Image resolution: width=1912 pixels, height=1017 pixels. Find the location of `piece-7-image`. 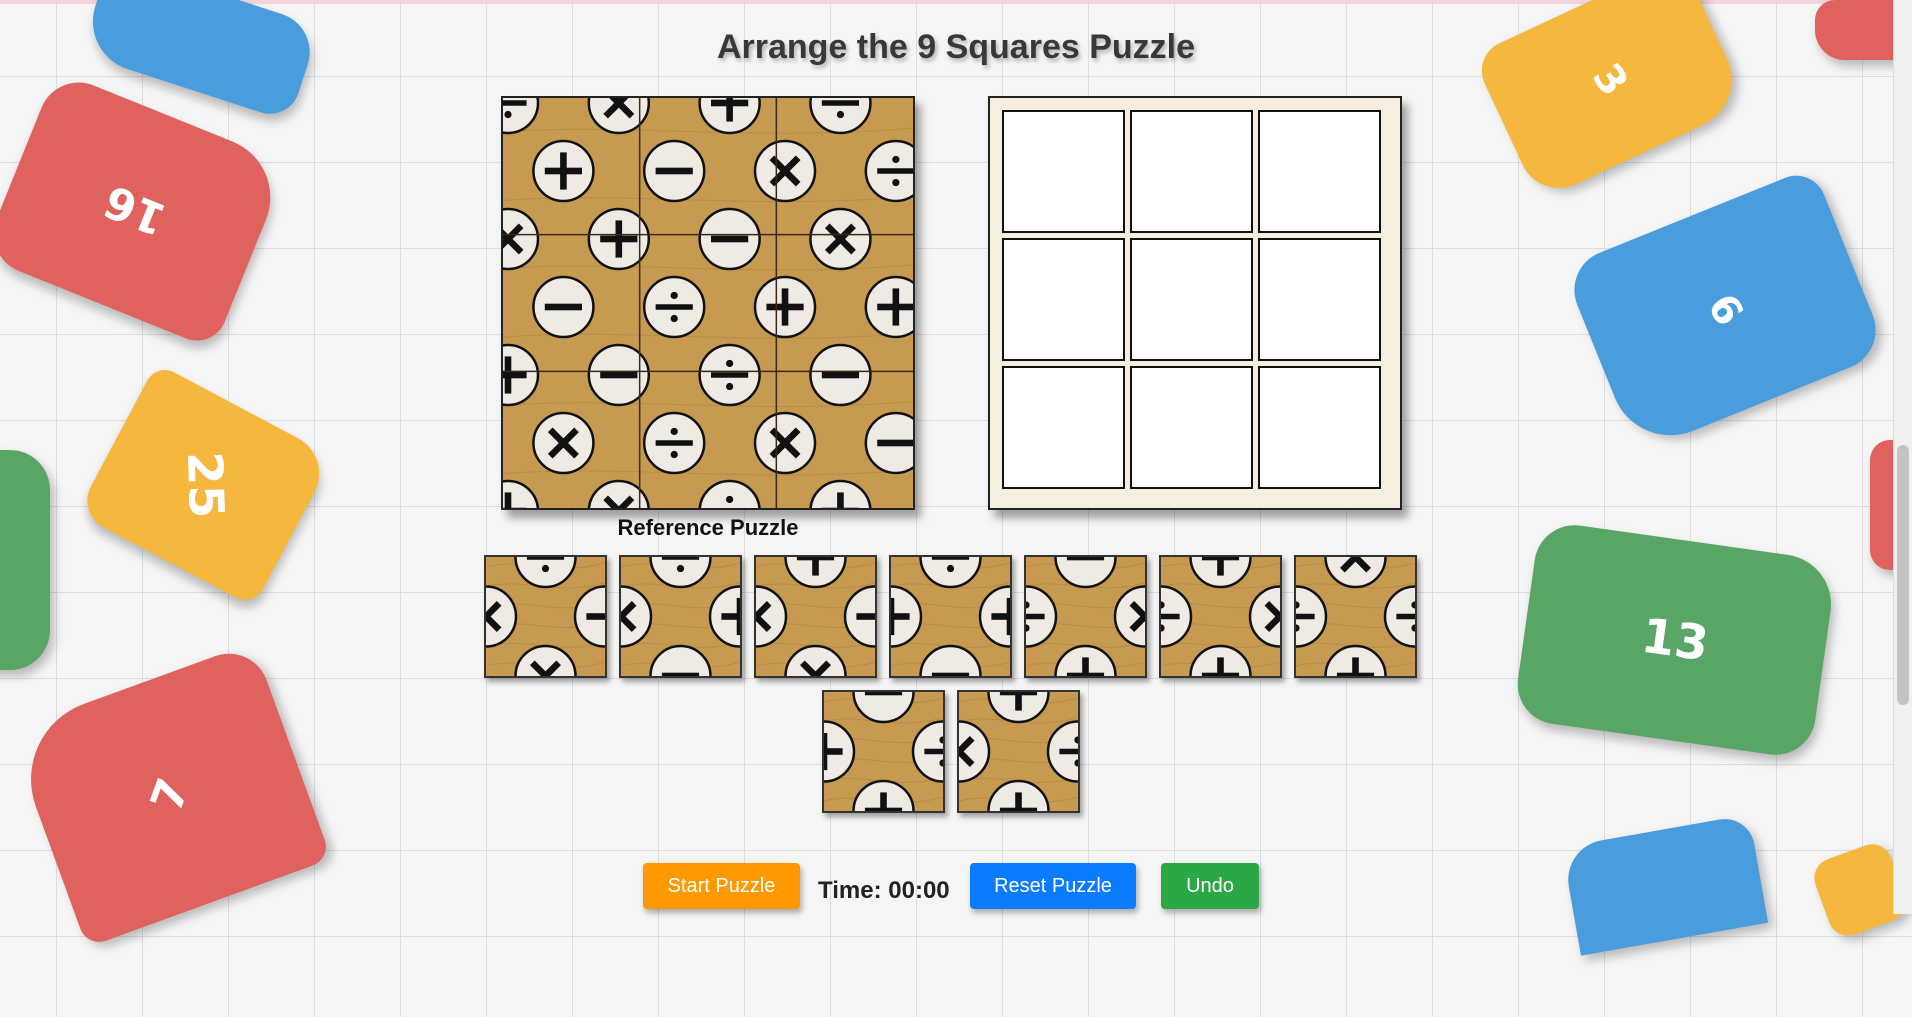

piece-7-image is located at coordinates (1355, 616).